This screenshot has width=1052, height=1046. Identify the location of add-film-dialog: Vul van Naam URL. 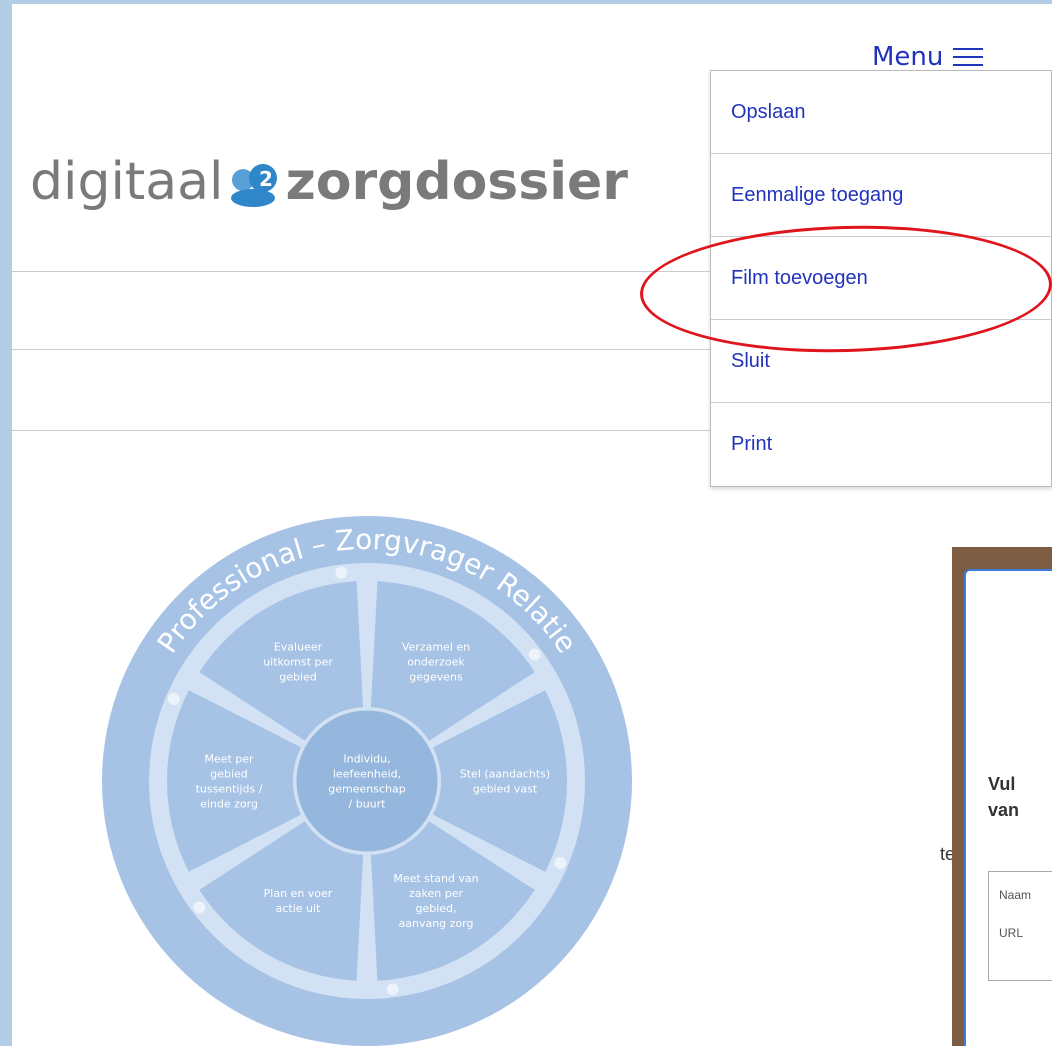
(1008, 807).